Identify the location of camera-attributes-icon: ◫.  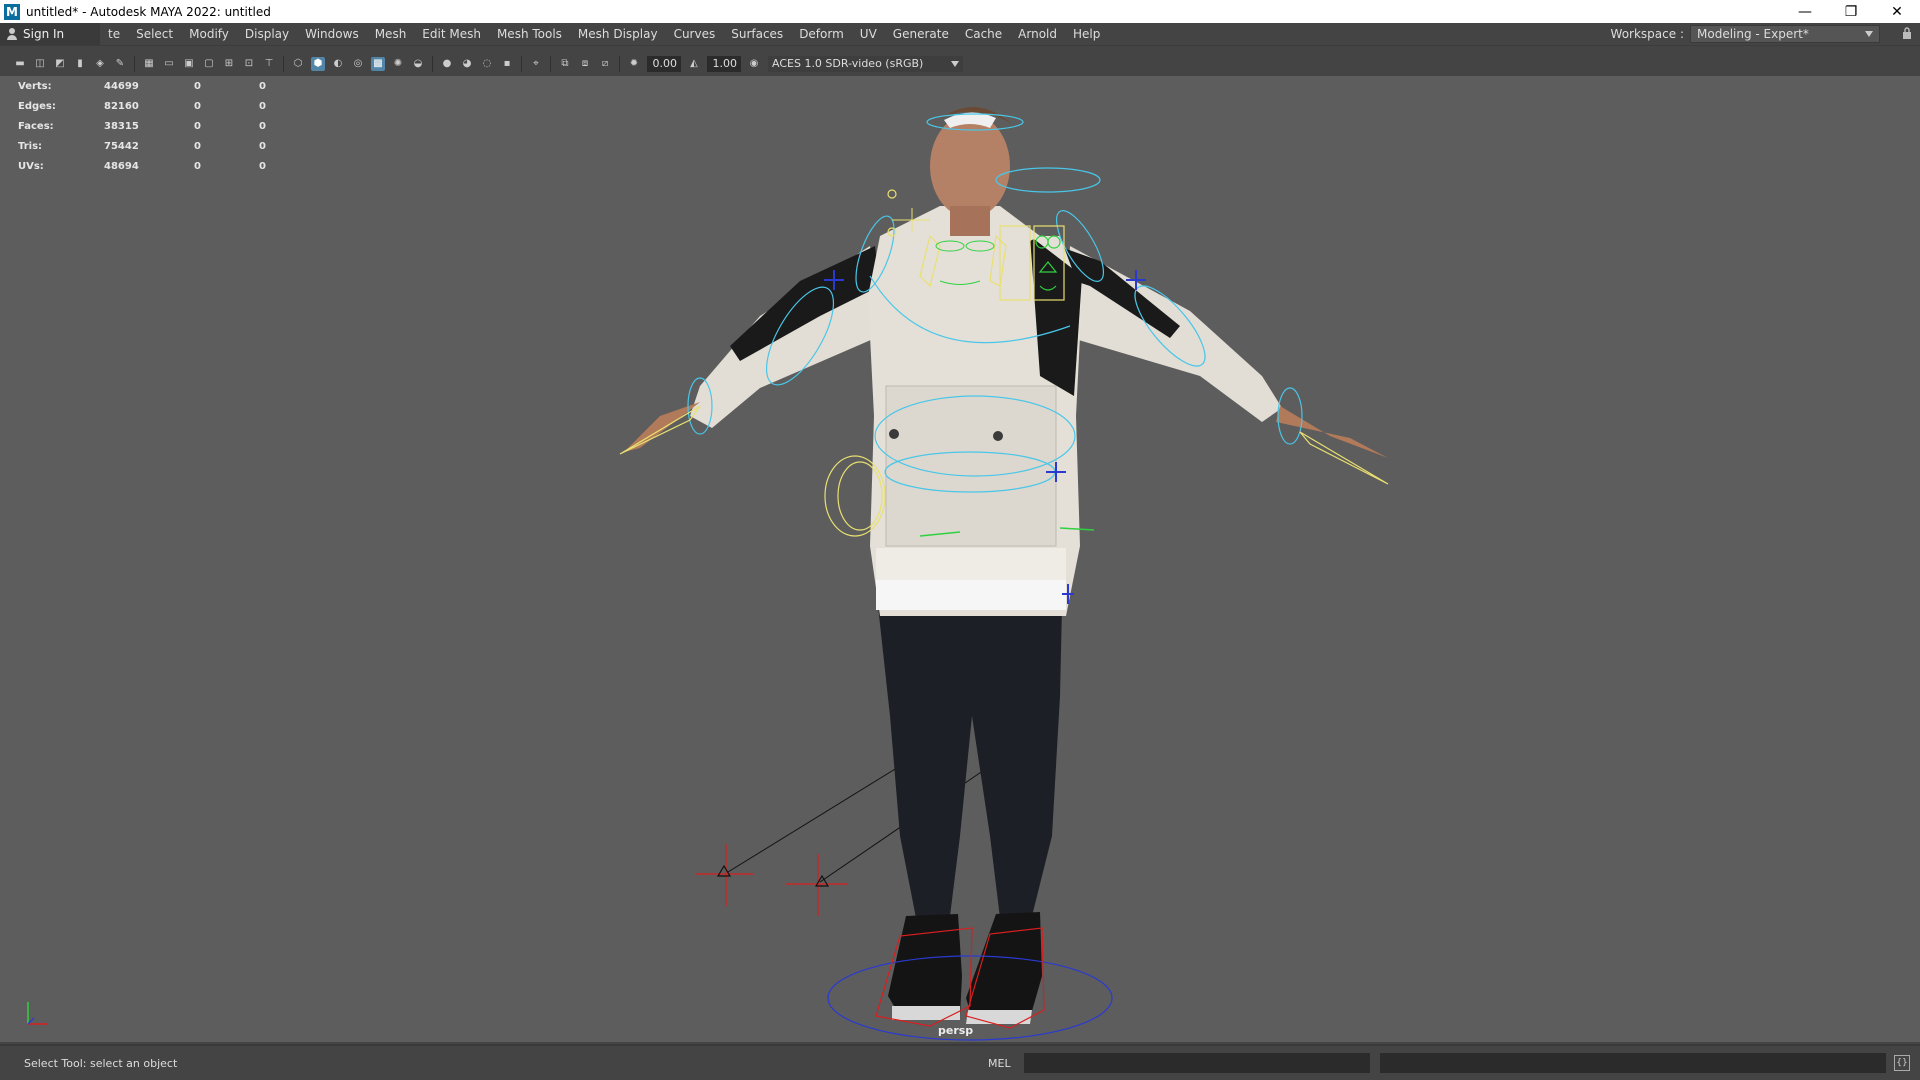
(40, 64).